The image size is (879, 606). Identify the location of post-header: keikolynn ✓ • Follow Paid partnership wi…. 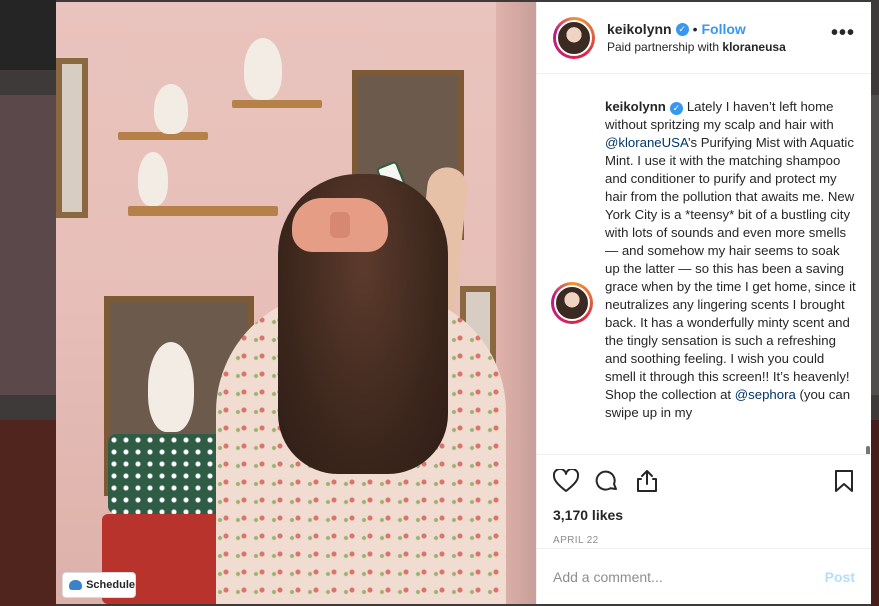
(704, 38).